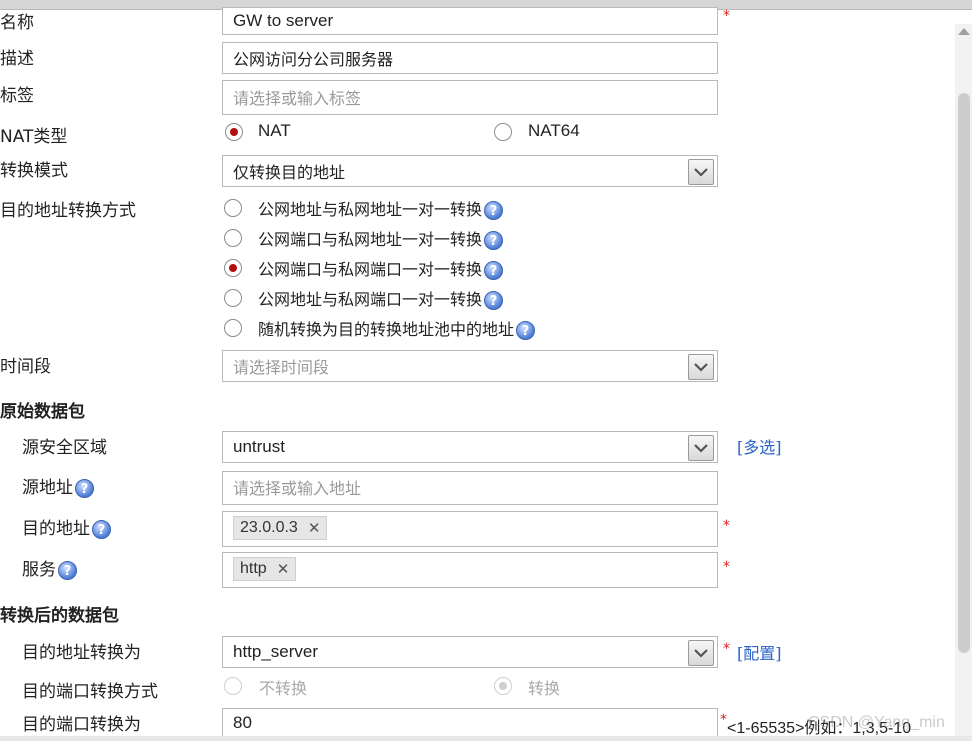 The image size is (972, 741). I want to click on dest-method-option-5: 随机转换为目的转换地址池中的地址?, so click(397, 328).